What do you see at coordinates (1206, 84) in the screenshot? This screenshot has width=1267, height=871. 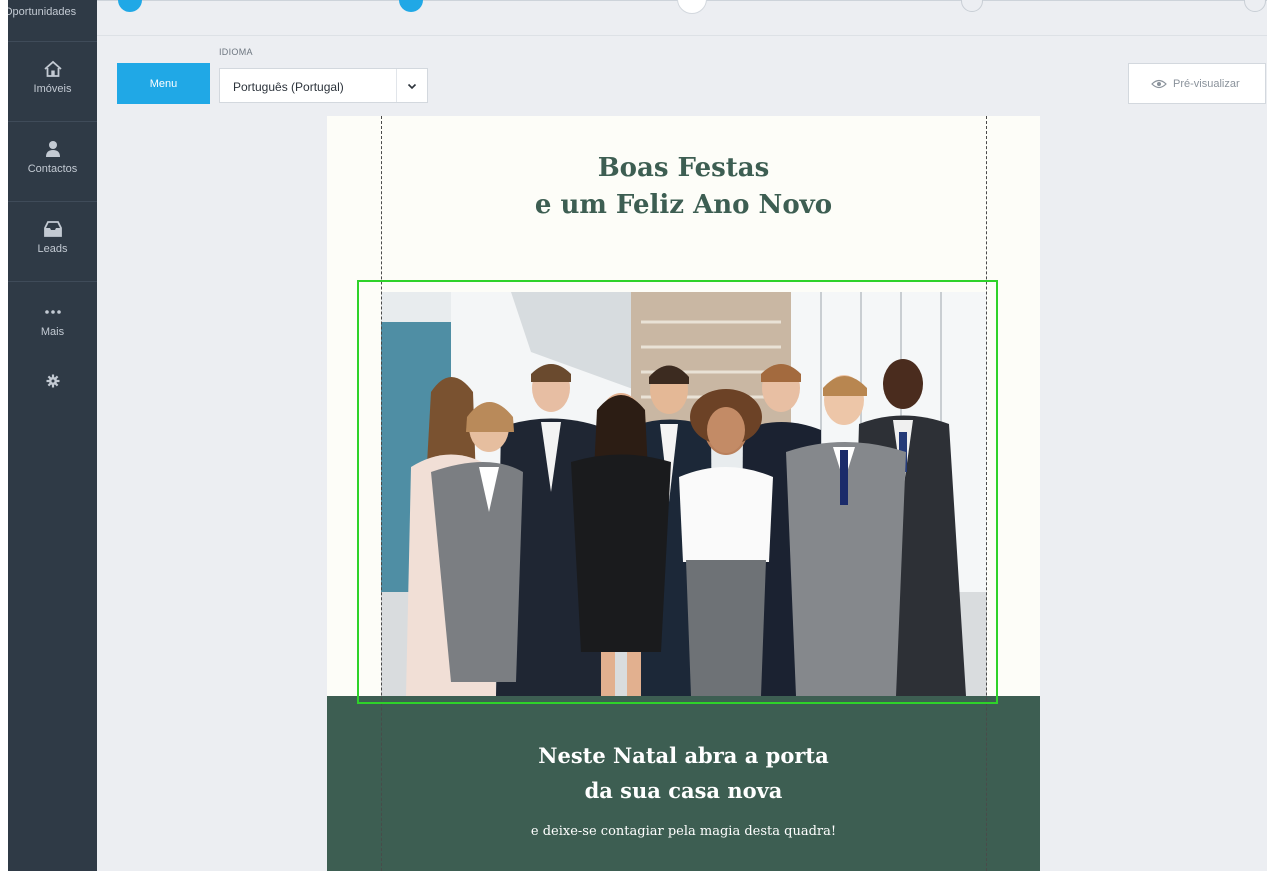 I see `preview-button-label: Pré-visualizar` at bounding box center [1206, 84].